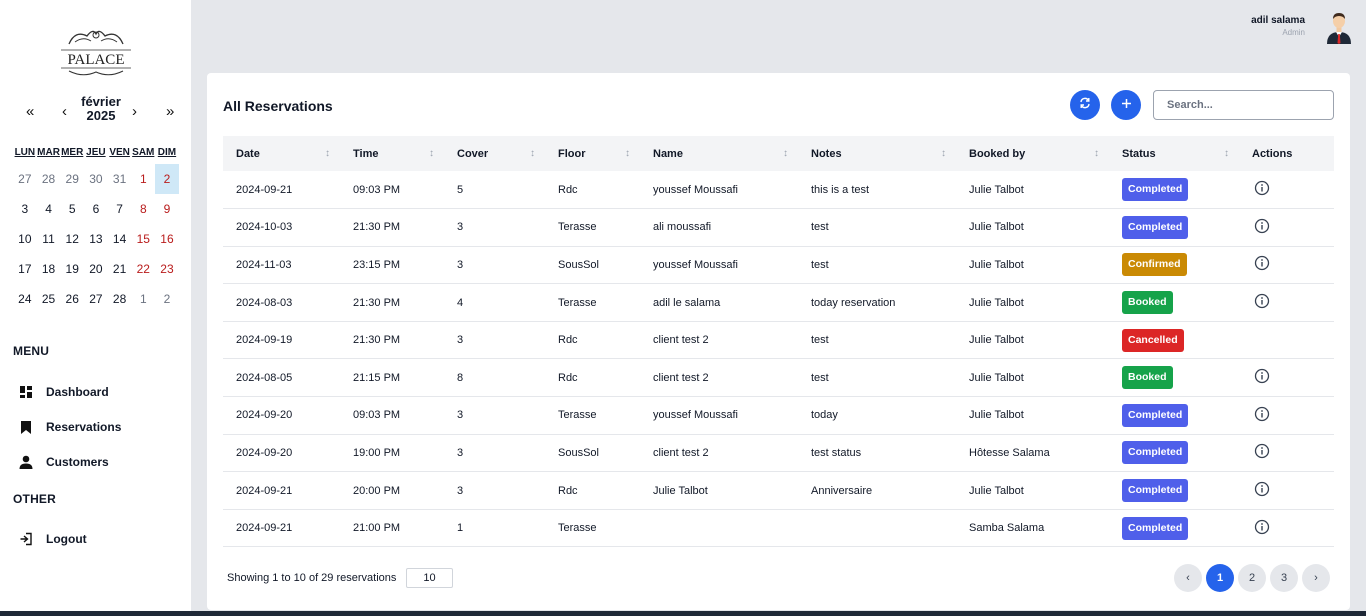  What do you see at coordinates (170, 111) in the screenshot?
I see `next-year-button: »` at bounding box center [170, 111].